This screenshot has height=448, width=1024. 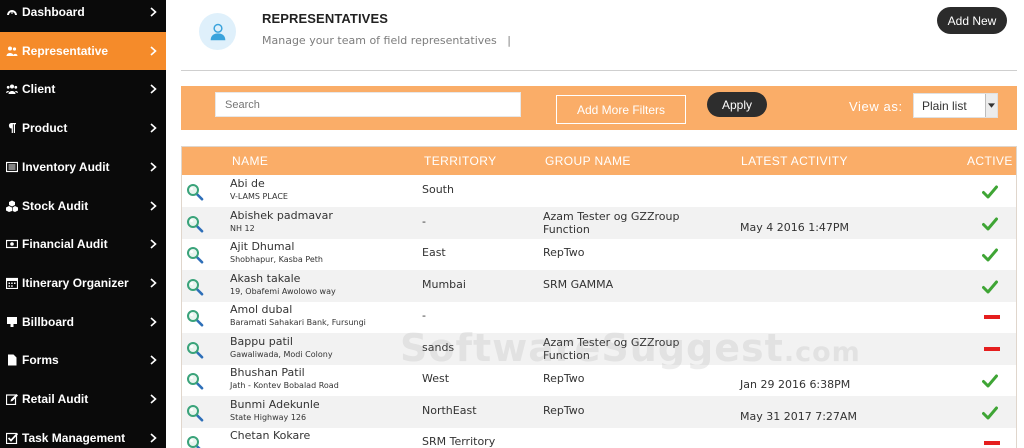 I want to click on rep-name: Bunmi Adekunle, so click(x=275, y=404).